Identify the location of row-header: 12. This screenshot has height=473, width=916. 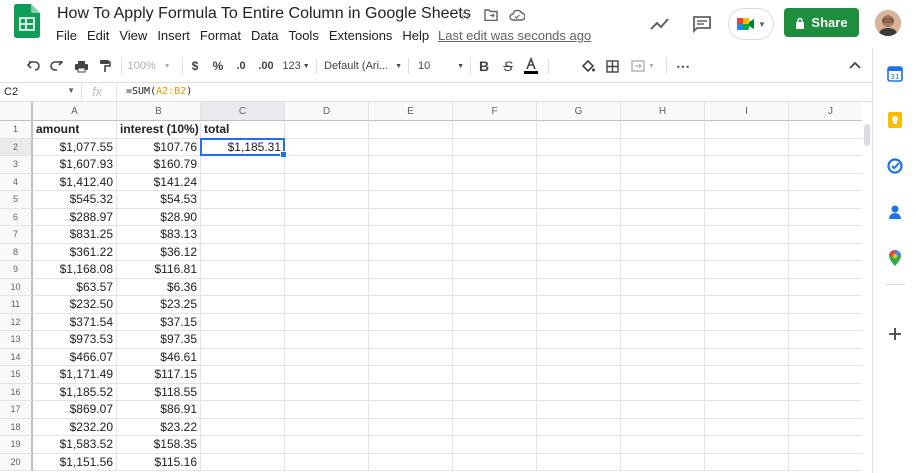
(16, 322).